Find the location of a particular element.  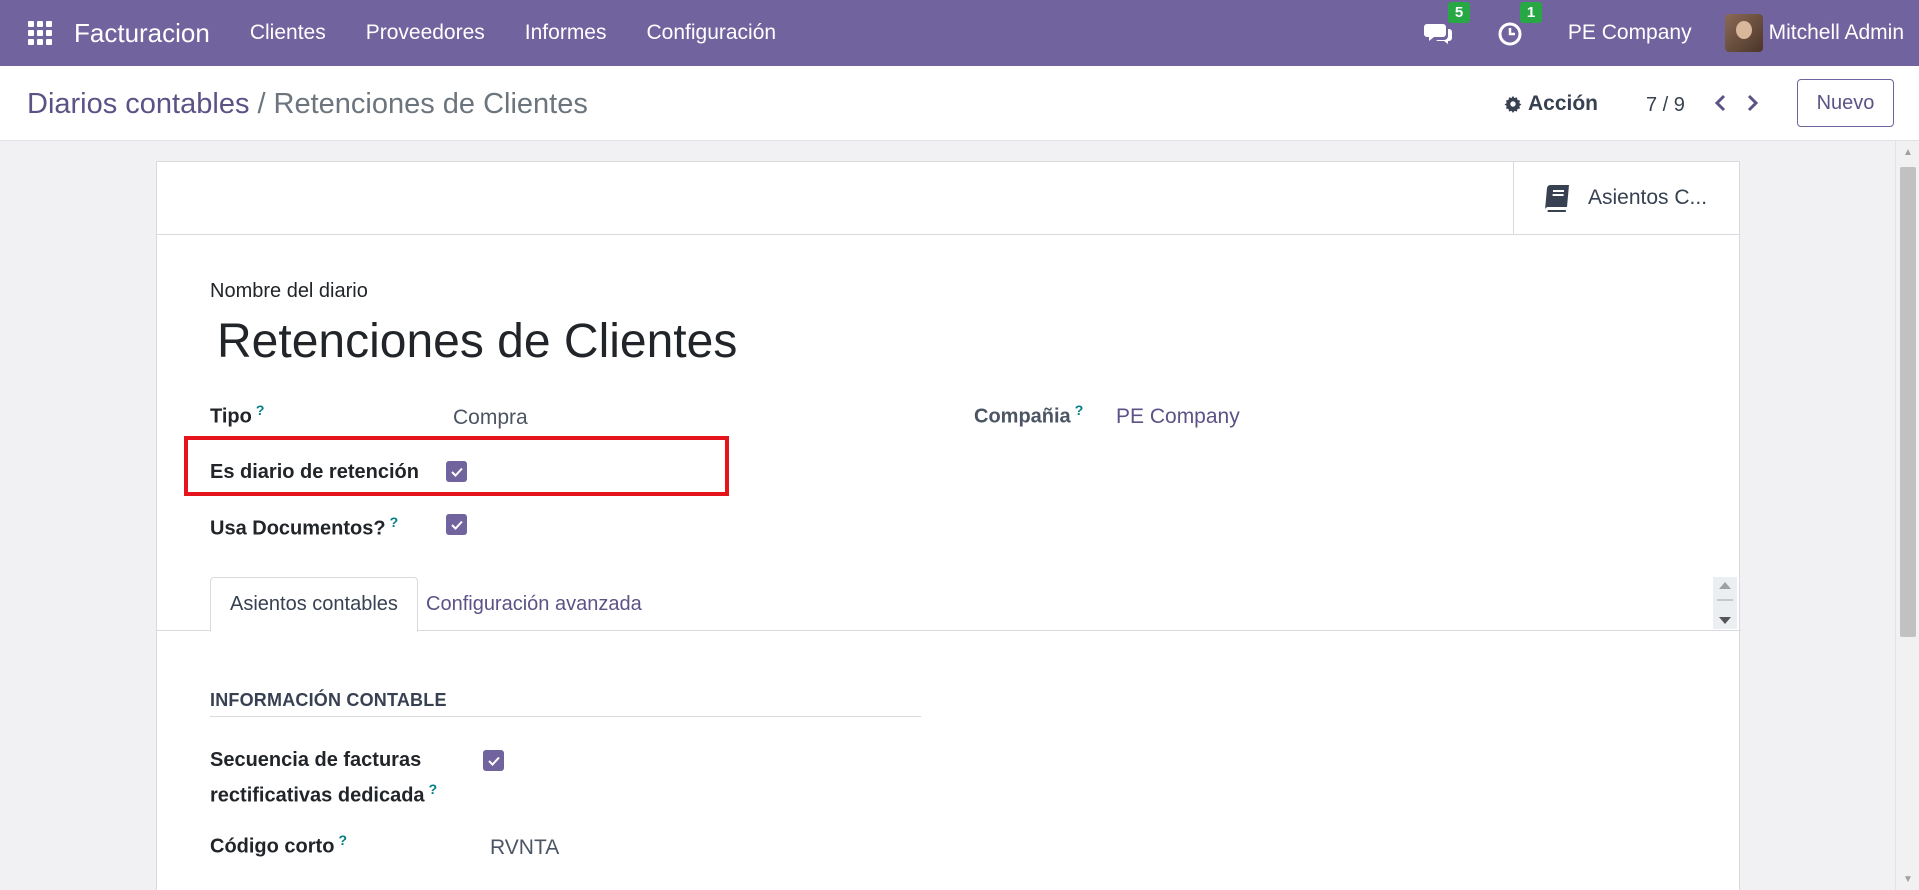

use-documents-checkbox is located at coordinates (456, 524).